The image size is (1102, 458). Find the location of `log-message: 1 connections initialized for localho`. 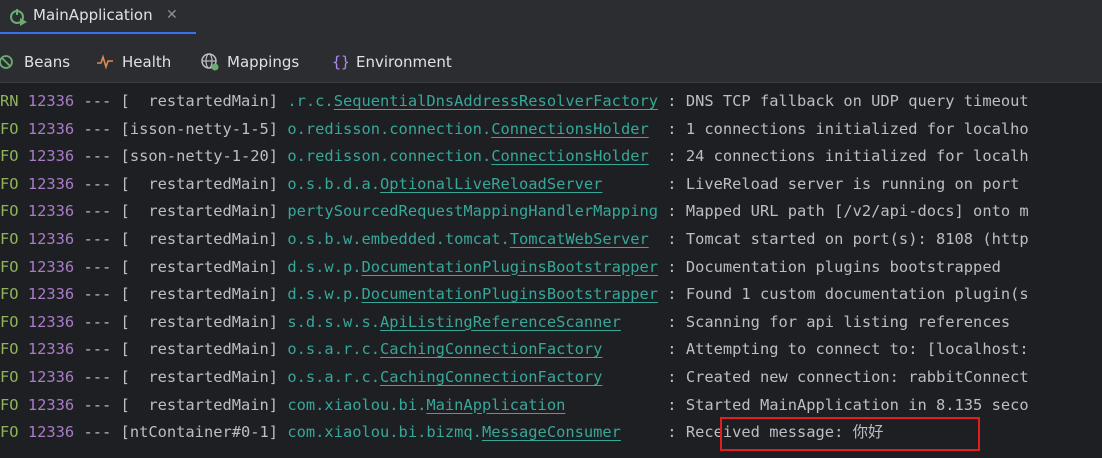

log-message: 1 connections initialized for localho is located at coordinates (857, 128).